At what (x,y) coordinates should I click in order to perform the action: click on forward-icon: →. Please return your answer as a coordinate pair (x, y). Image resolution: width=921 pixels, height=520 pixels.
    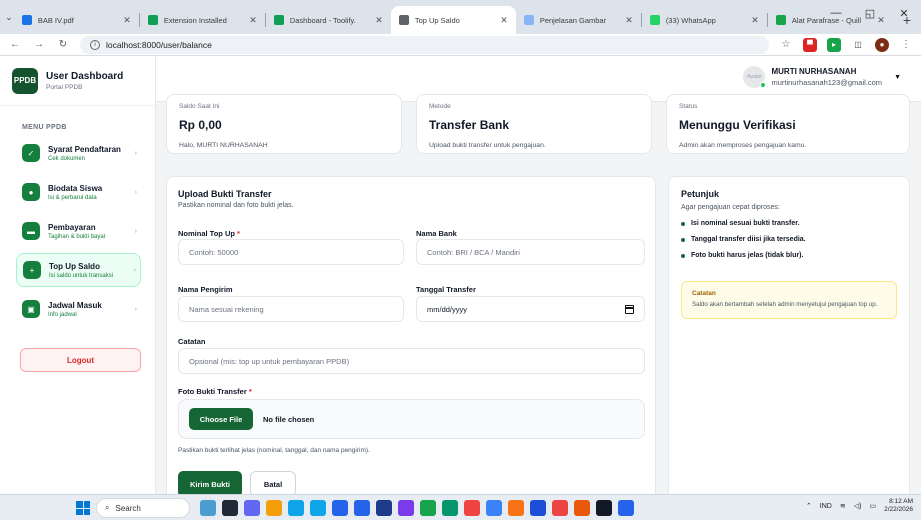
    Looking at the image, I should click on (39, 44).